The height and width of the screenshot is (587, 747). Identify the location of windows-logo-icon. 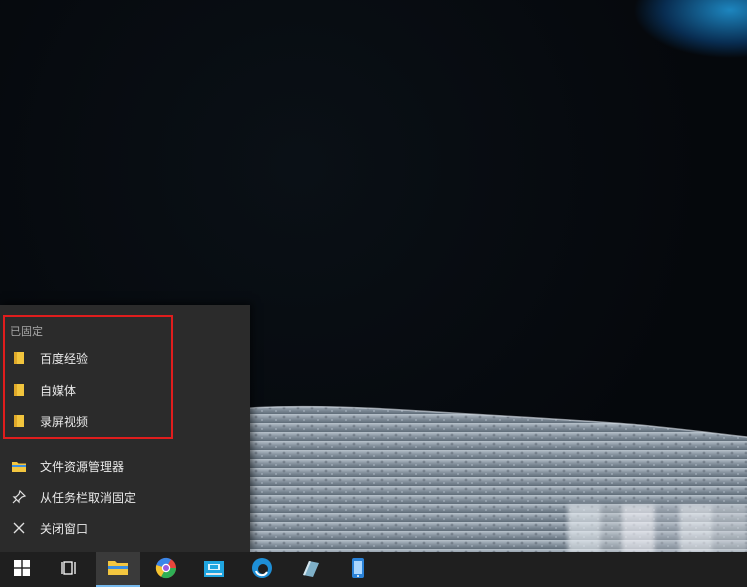
(22, 569).